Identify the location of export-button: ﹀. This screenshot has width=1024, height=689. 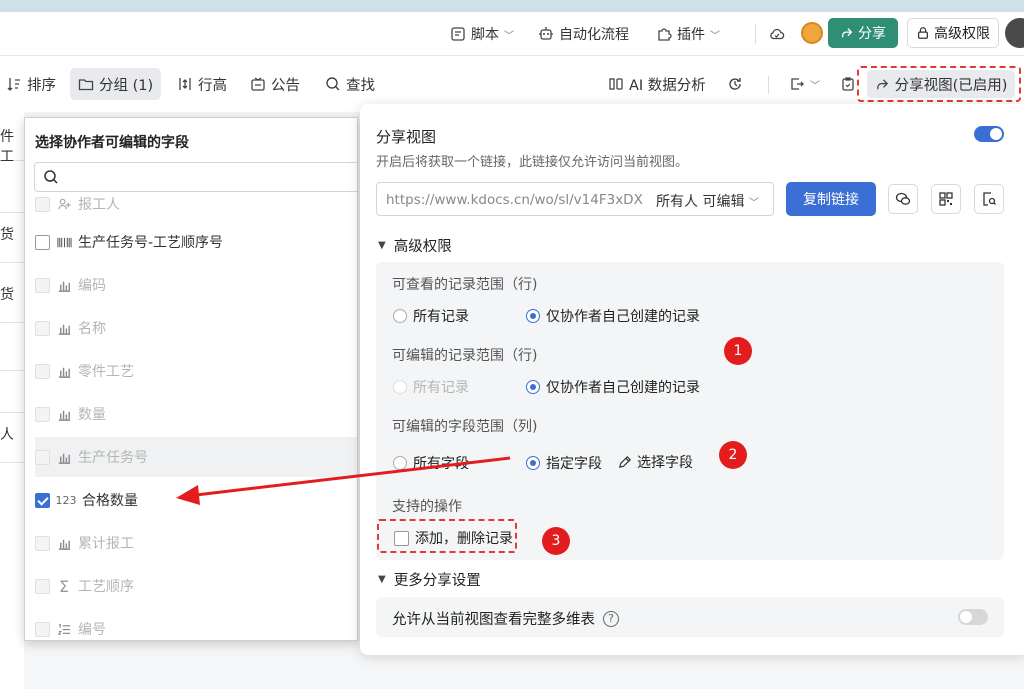
(804, 84).